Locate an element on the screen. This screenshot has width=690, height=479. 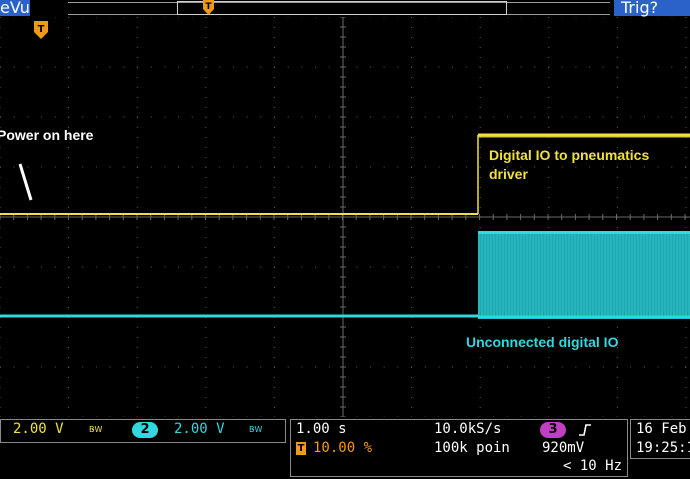
record-view-window is located at coordinates (342, 8).